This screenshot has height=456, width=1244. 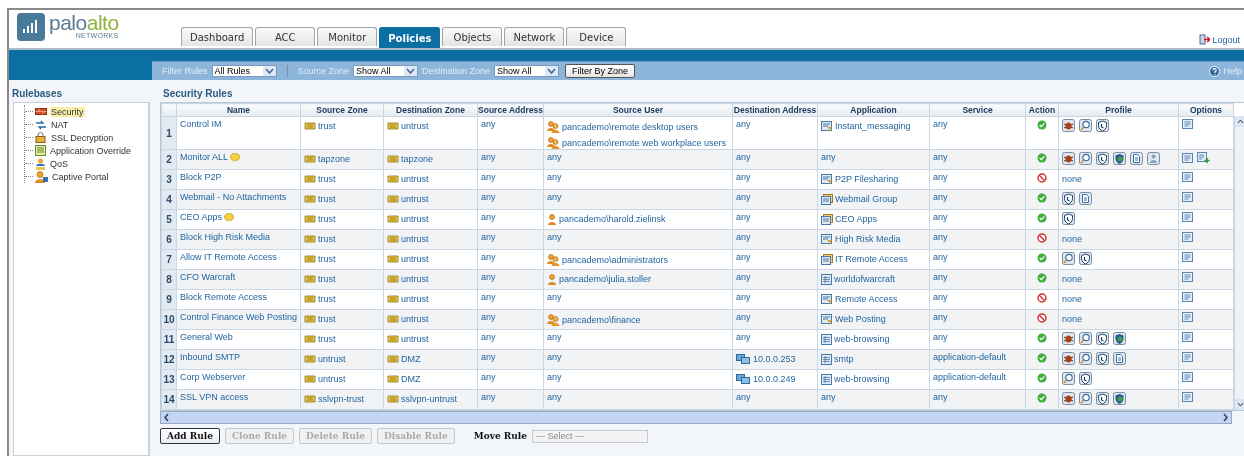 I want to click on column-header: Destination Zone, so click(x=430, y=110).